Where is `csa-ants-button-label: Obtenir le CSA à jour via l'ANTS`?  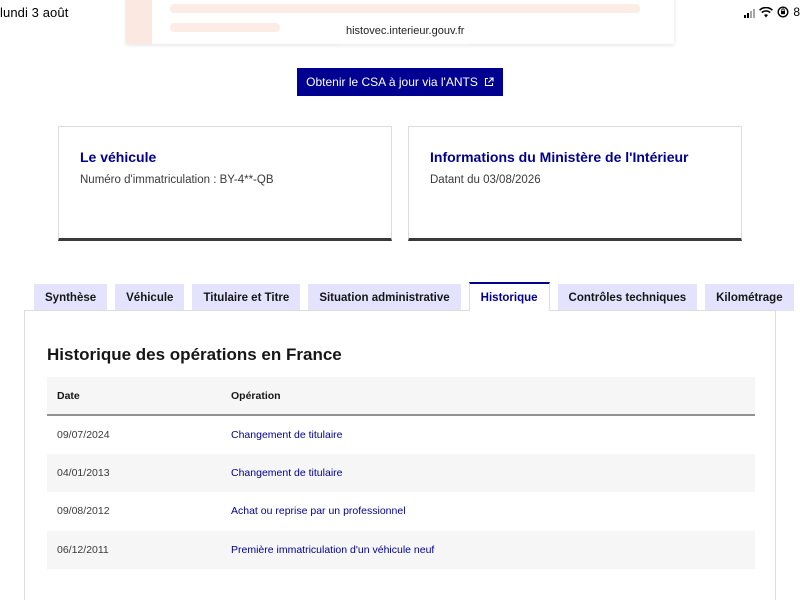 csa-ants-button-label: Obtenir le CSA à jour via l'ANTS is located at coordinates (392, 82).